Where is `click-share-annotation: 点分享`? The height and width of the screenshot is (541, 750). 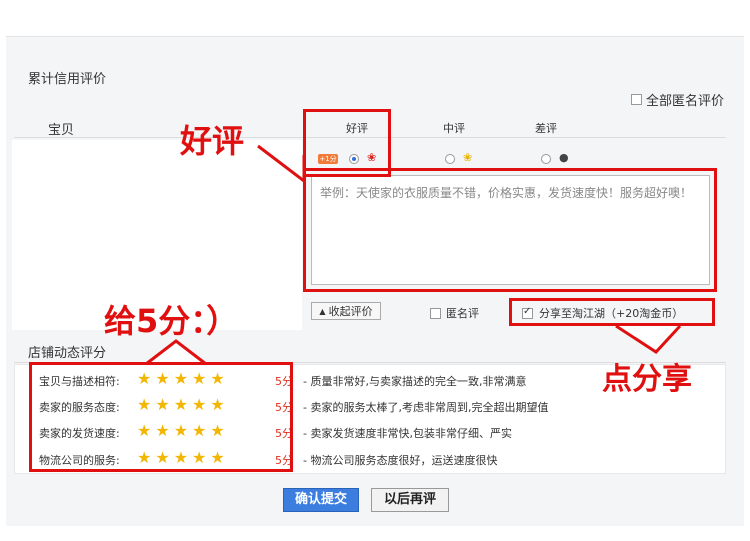
click-share-annotation: 点分享 is located at coordinates (647, 379).